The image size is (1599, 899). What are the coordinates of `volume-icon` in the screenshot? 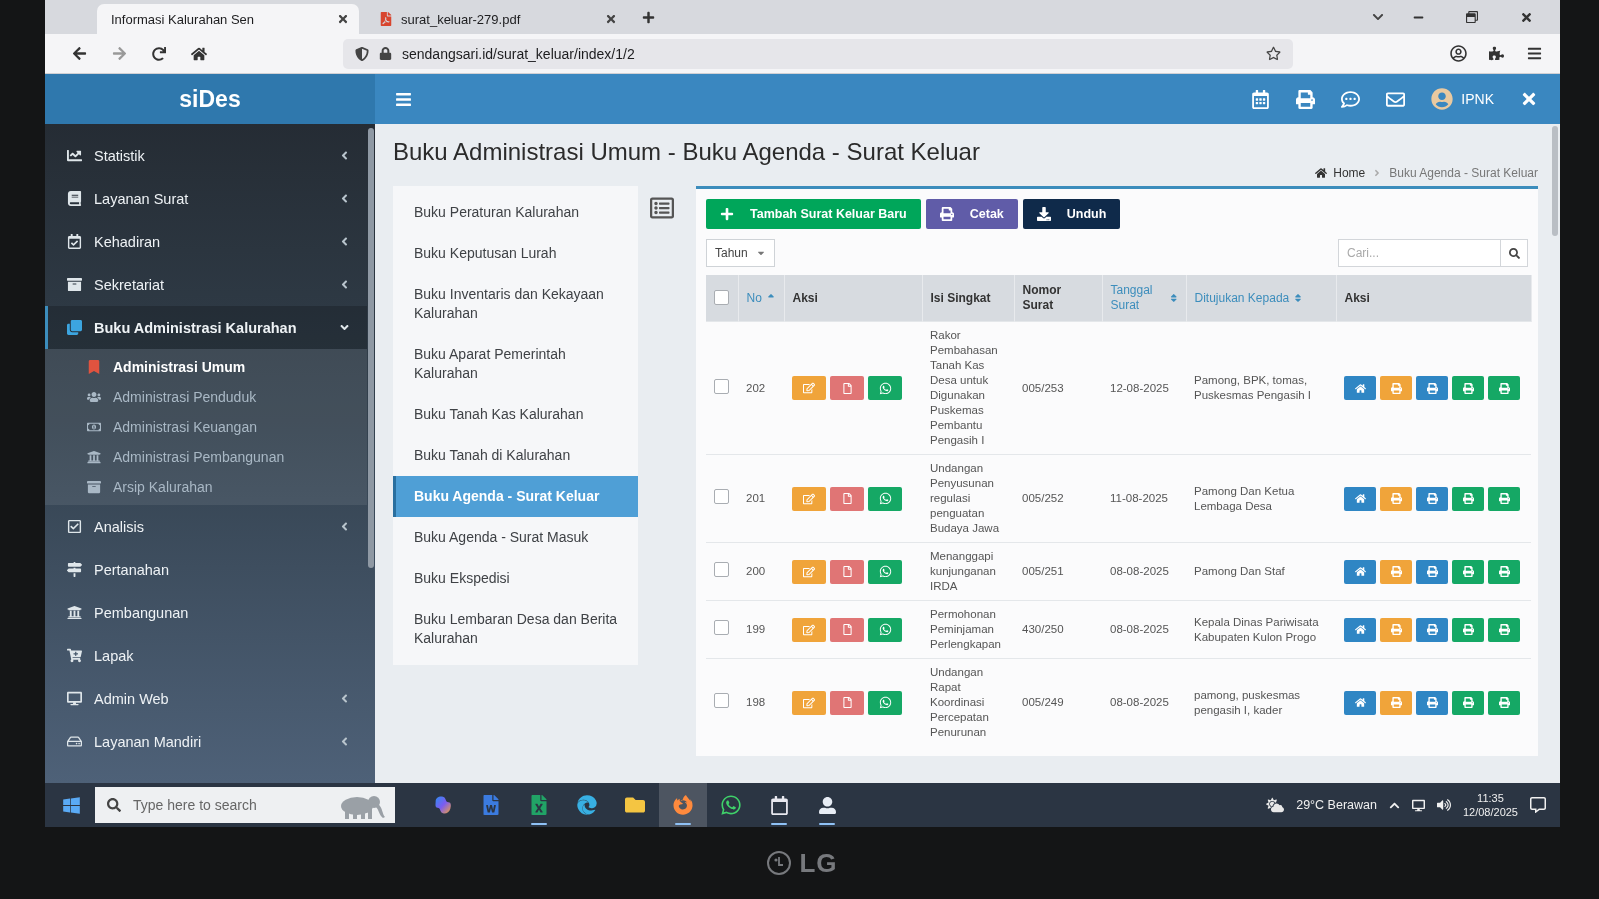 It's located at (1443, 805).